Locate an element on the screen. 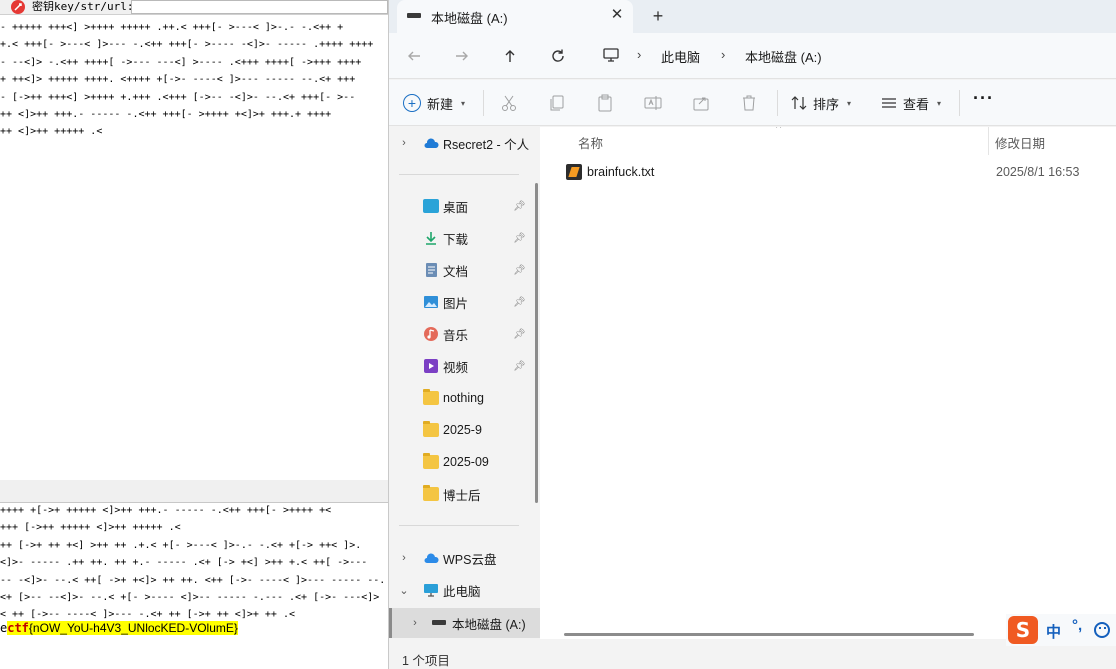  picture-icon is located at coordinates (431, 302).